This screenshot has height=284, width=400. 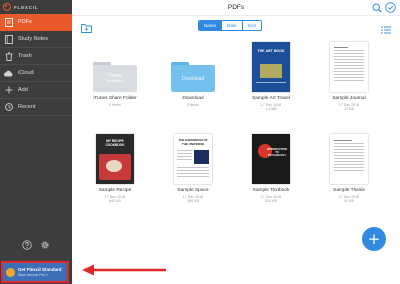 I want to click on upgrade-banner: Get Flexcil Standard Save Annual Pro >, so click(x=35, y=272).